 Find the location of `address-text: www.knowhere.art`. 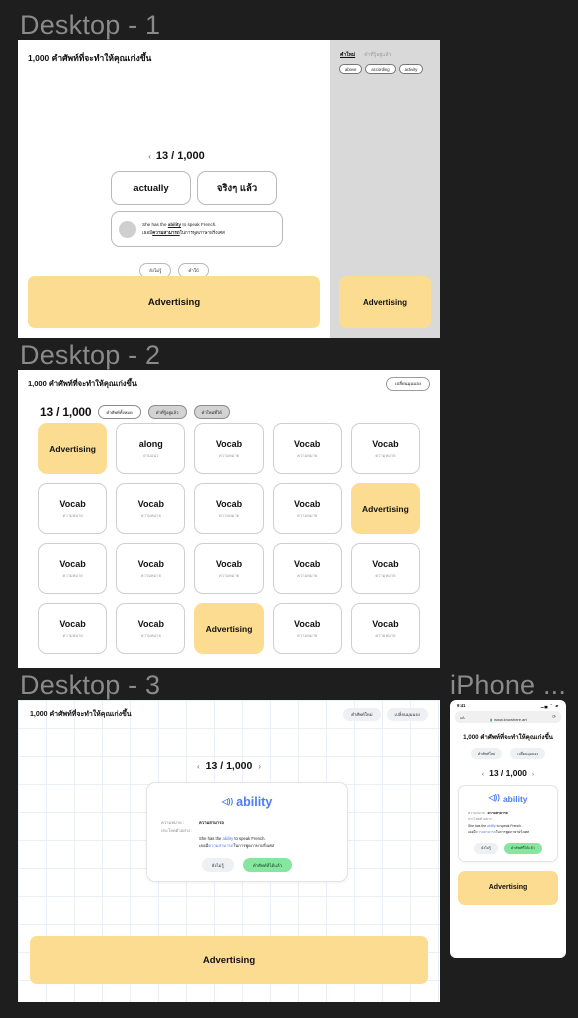

address-text: www.knowhere.art is located at coordinates (510, 719).